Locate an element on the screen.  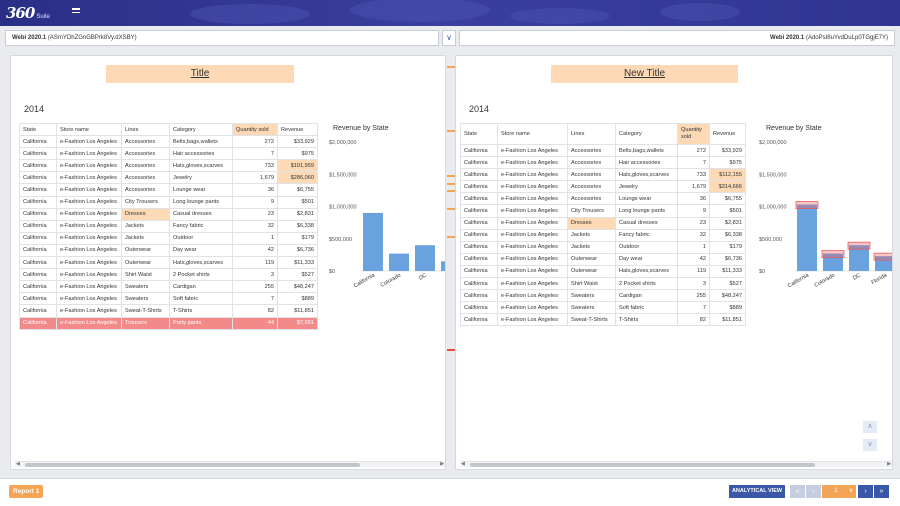
column-header: Lines is located at coordinates (591, 134).